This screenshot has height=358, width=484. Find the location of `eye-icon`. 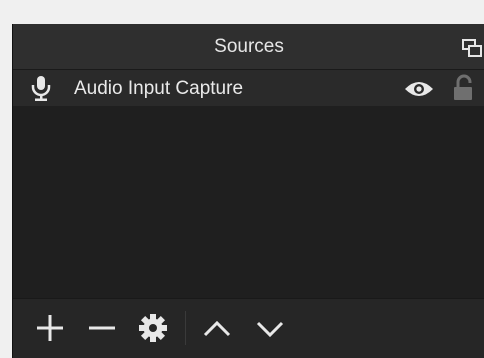

eye-icon is located at coordinates (419, 89).